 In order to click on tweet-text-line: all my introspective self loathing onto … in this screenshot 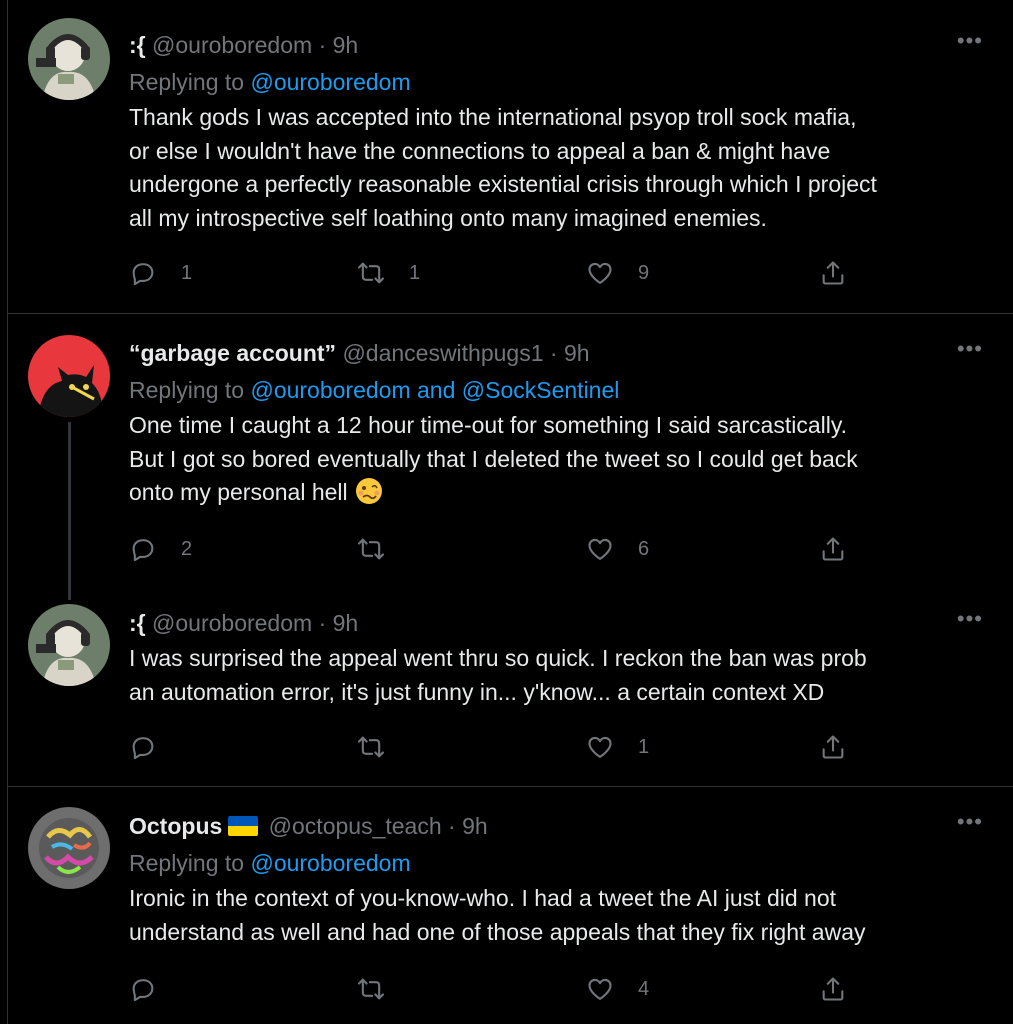, I will do `click(448, 217)`.